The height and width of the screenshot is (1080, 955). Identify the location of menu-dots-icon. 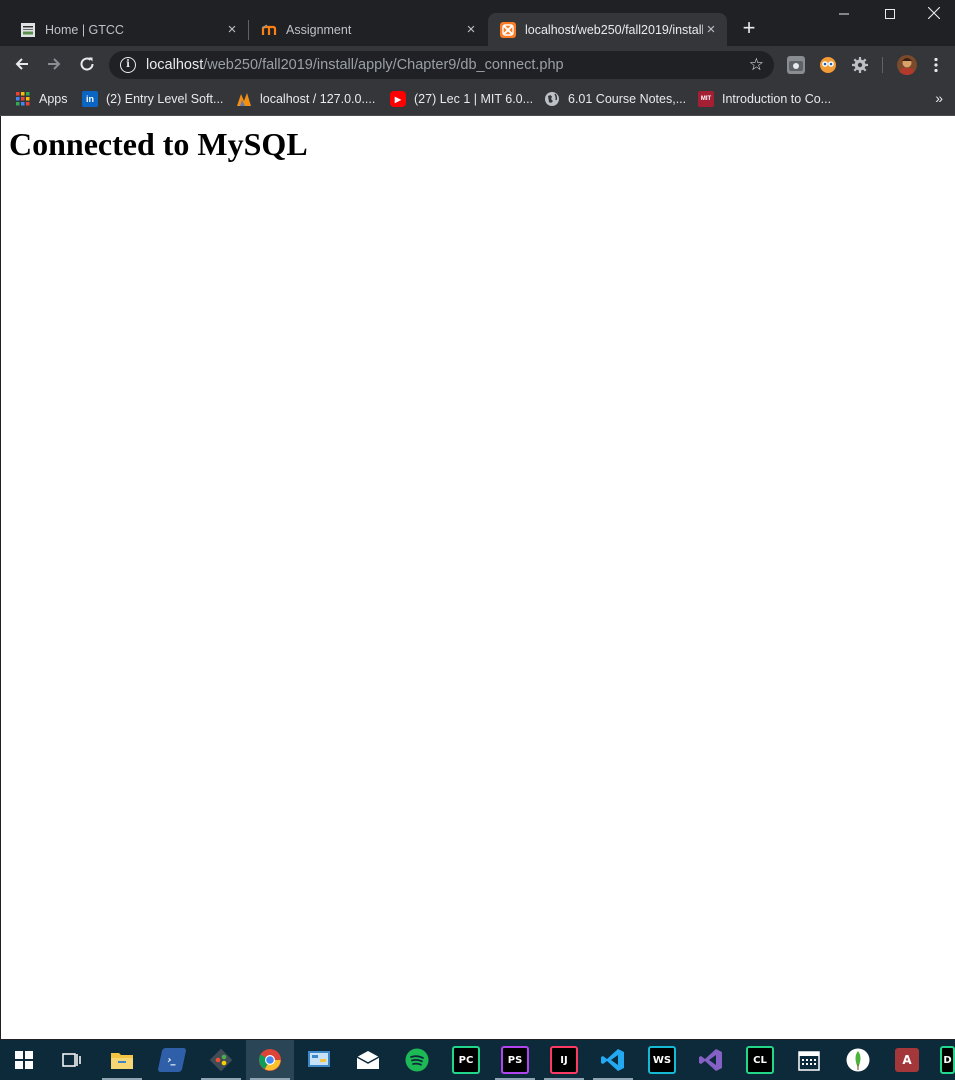
(936, 65).